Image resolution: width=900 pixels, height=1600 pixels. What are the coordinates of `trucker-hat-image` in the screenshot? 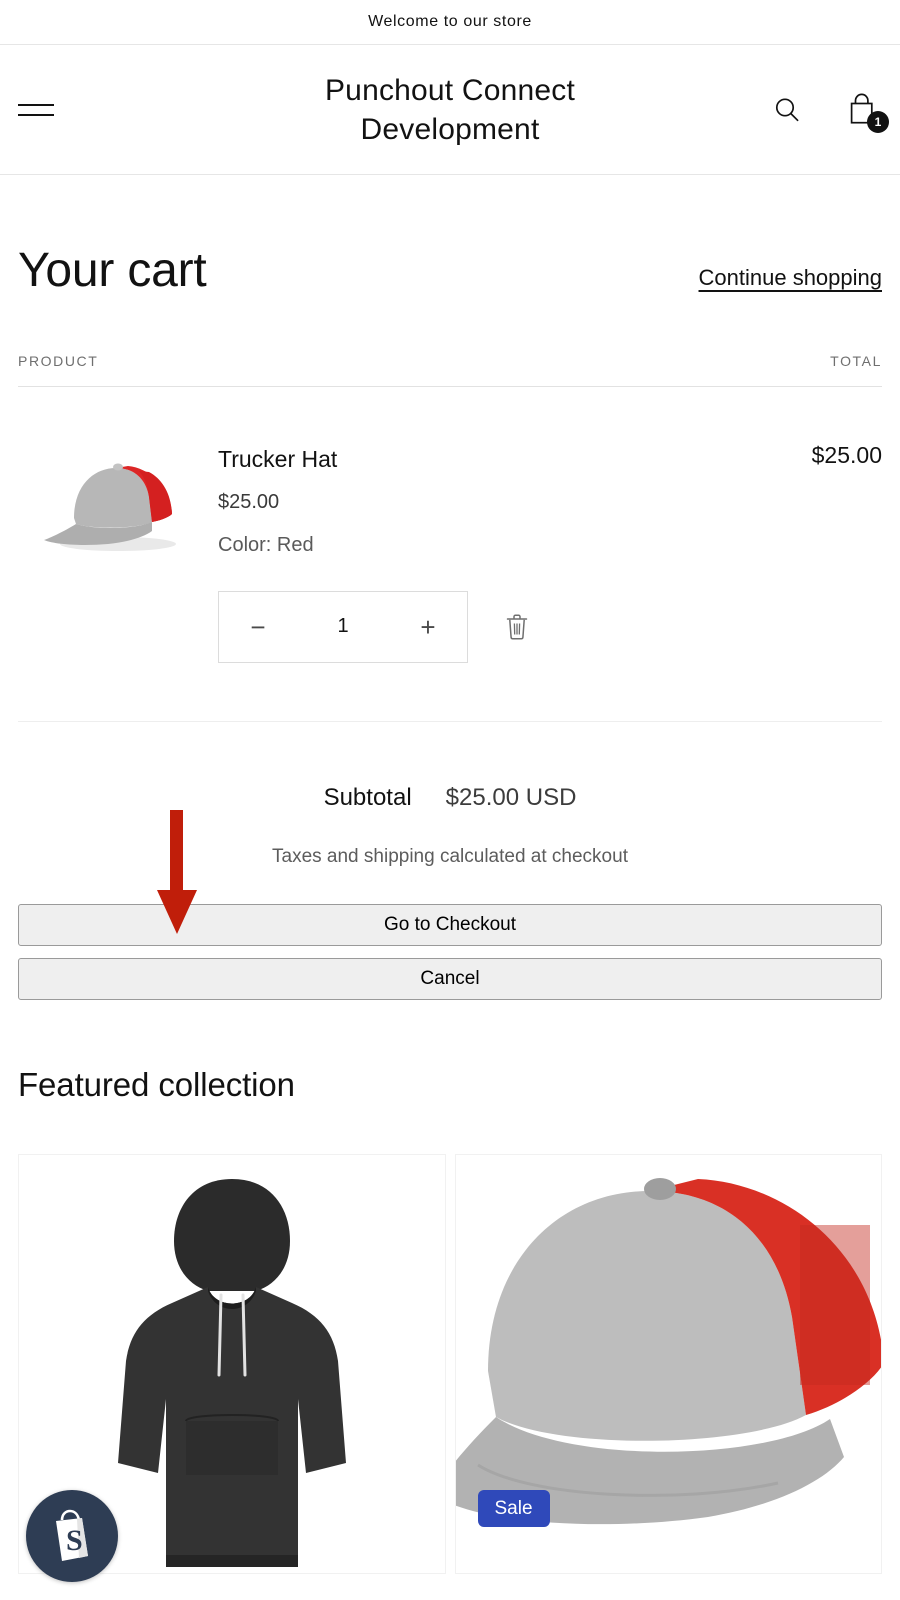 It's located at (110, 507).